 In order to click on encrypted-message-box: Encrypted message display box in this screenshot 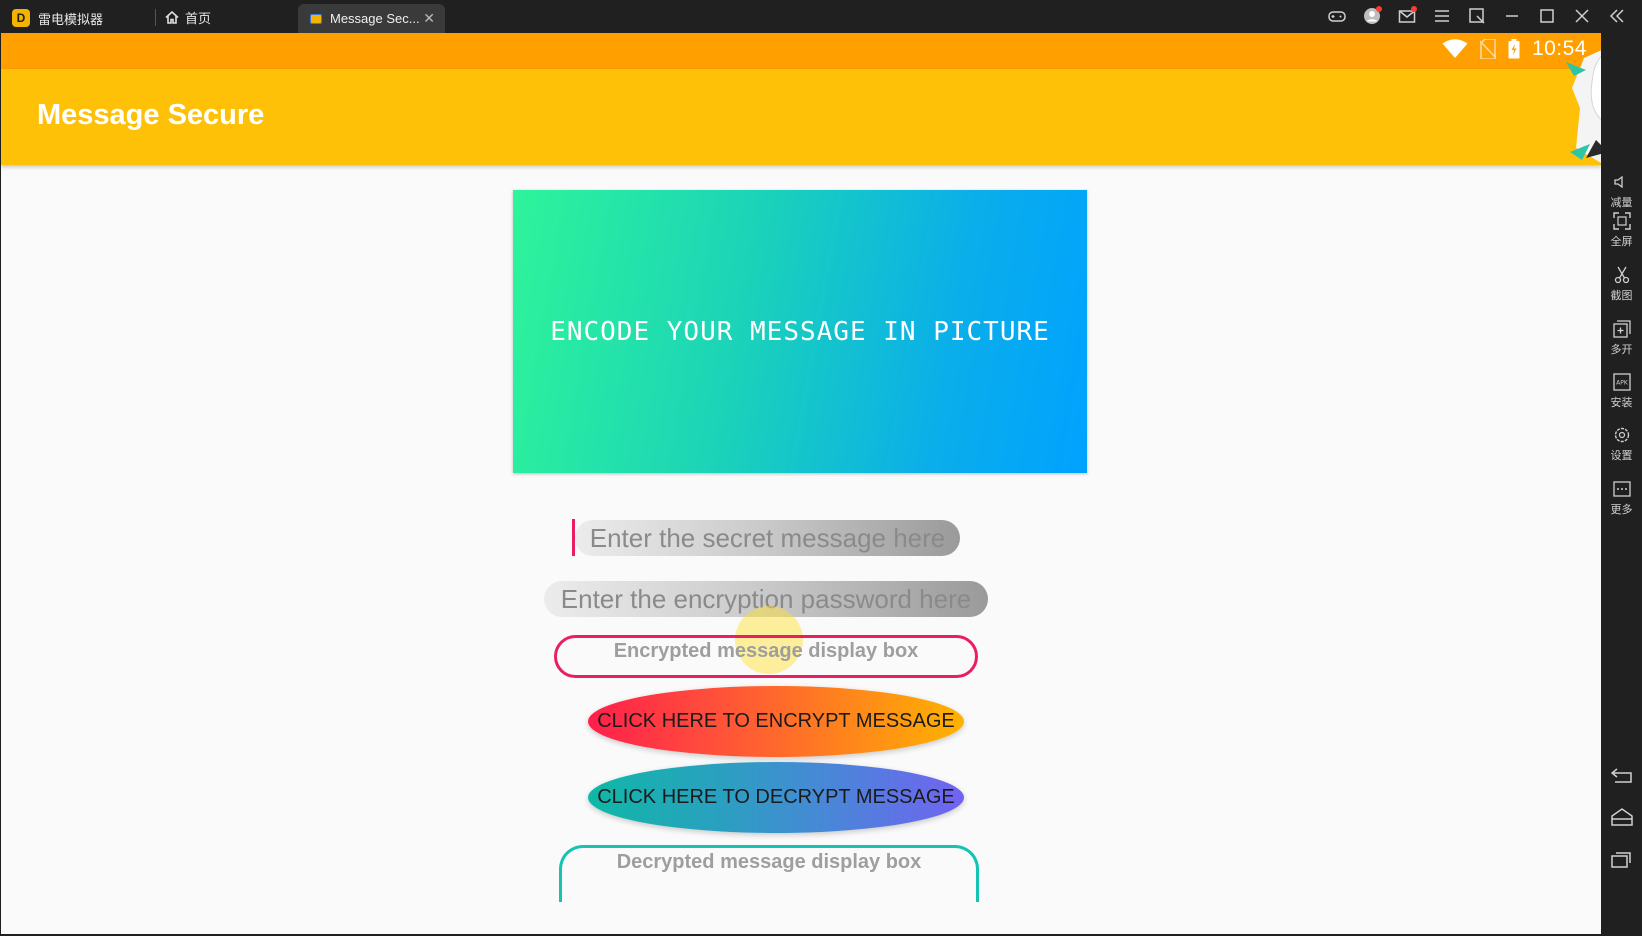, I will do `click(766, 656)`.